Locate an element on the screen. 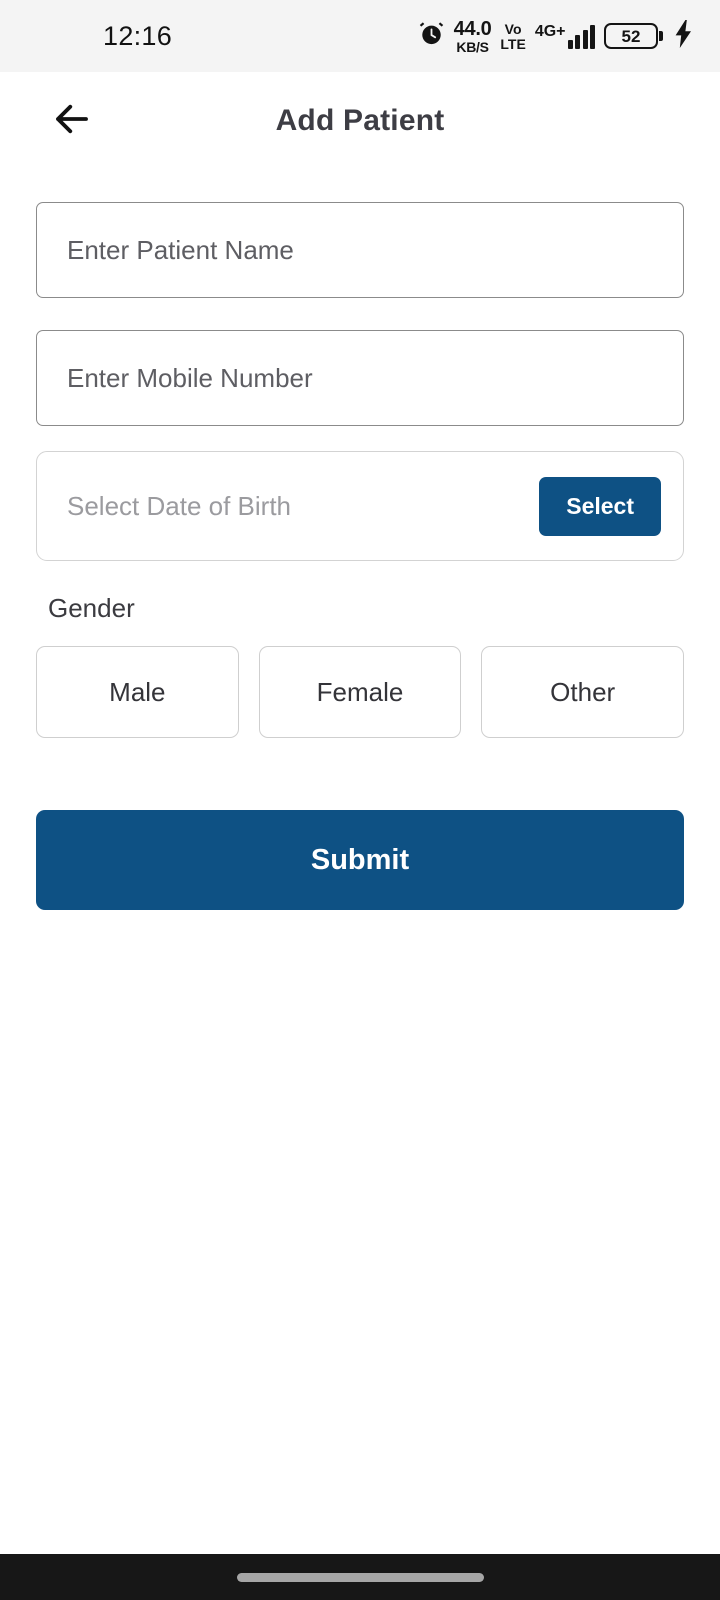 This screenshot has width=720, height=1600. patient-name-field: Enter Patient Name is located at coordinates (360, 250).